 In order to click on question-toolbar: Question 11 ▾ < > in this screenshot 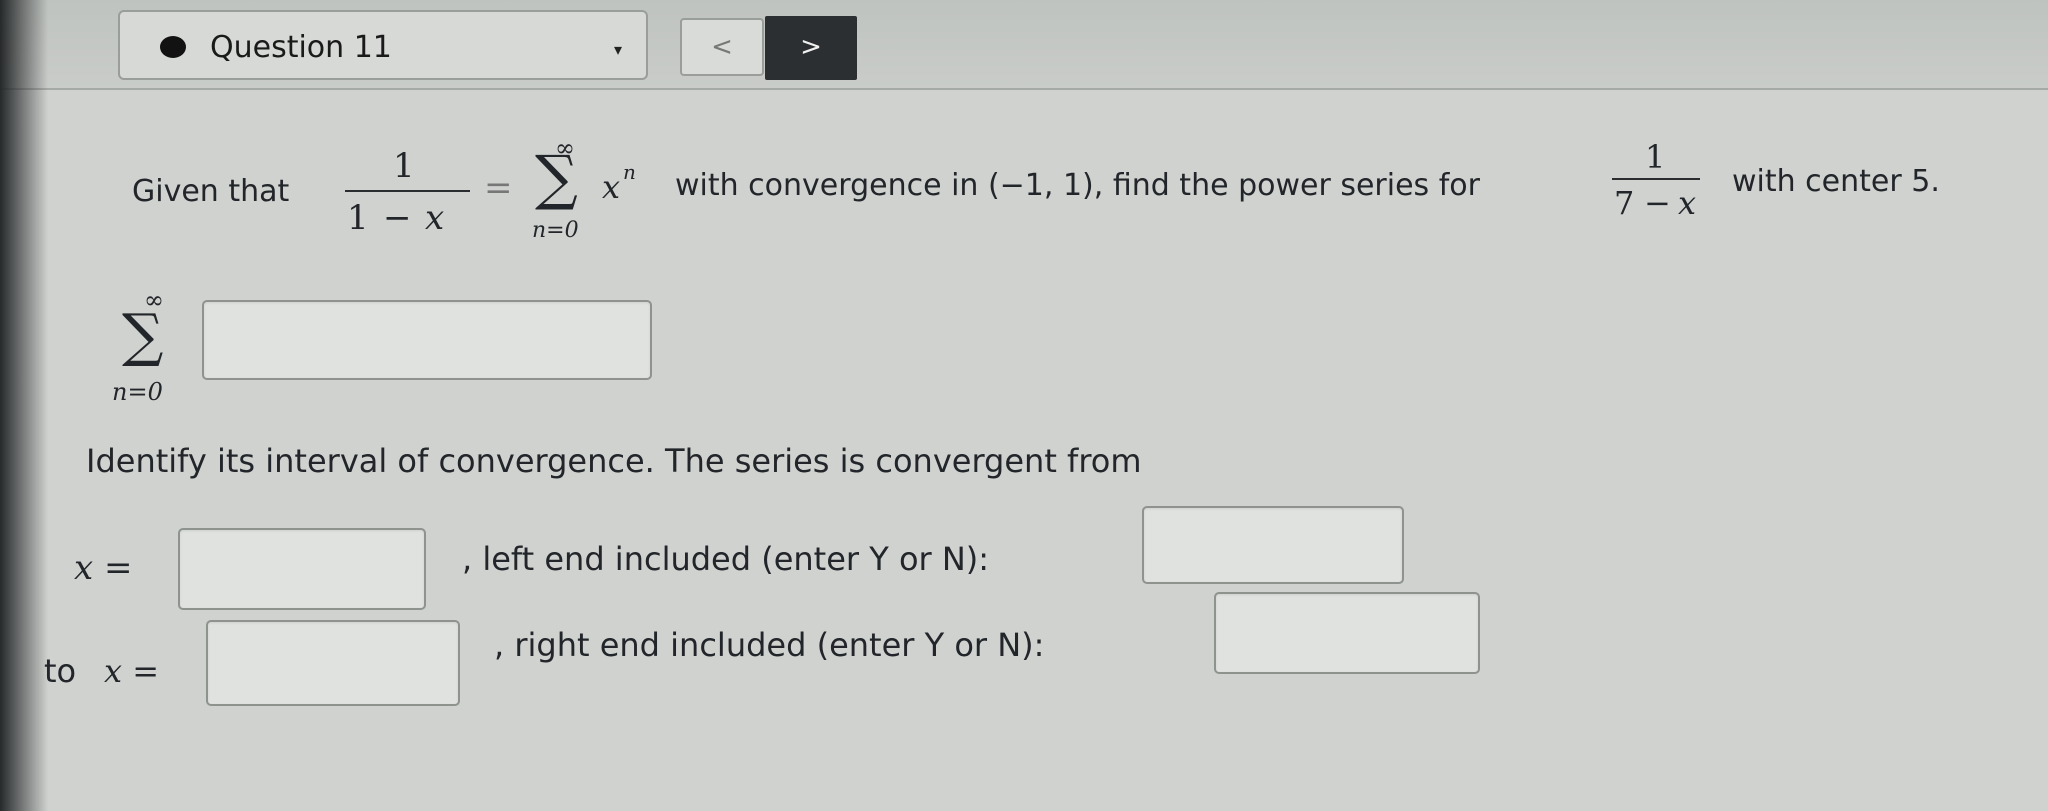, I will do `click(1024, 45)`.